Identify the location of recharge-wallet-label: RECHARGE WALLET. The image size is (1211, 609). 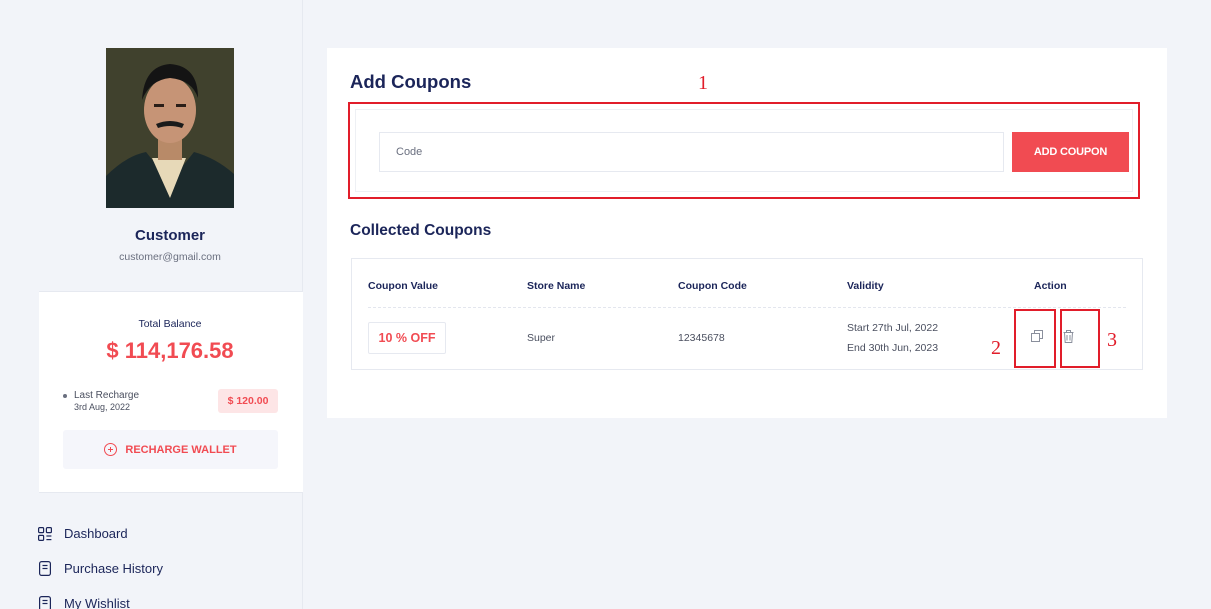
(181, 449).